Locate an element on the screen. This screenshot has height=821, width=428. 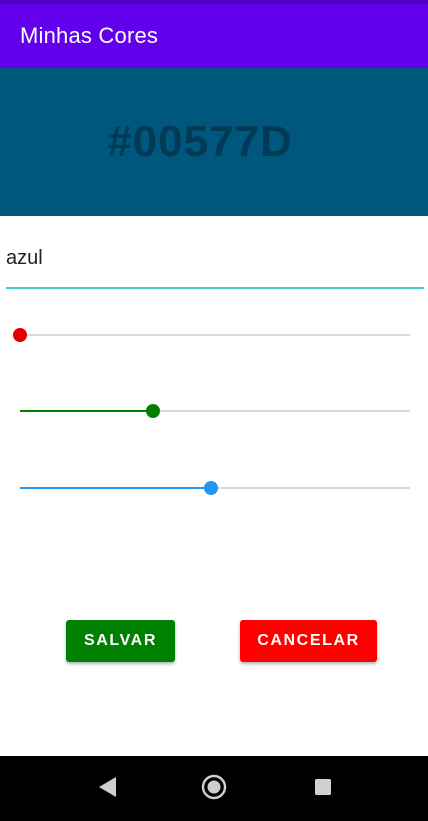
back-triangle-icon is located at coordinates (107, 787).